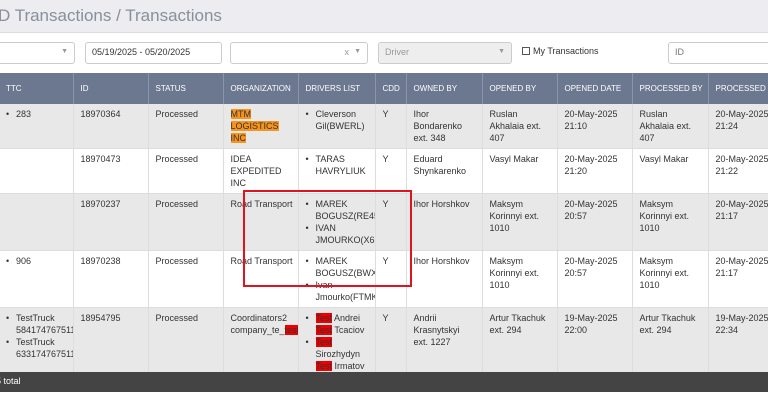 The height and width of the screenshot is (419, 768). I want to click on col-opened-date: OPENED DATE, so click(595, 88).